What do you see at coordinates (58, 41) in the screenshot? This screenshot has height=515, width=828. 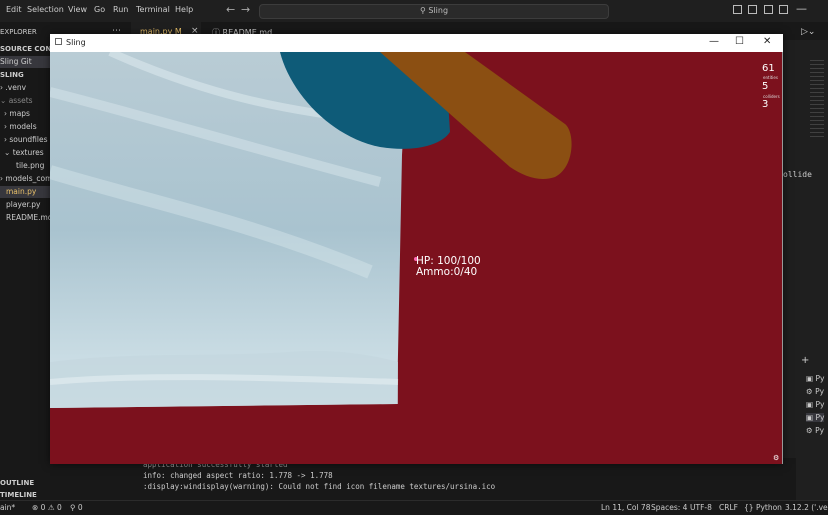 I see `app-icon` at bounding box center [58, 41].